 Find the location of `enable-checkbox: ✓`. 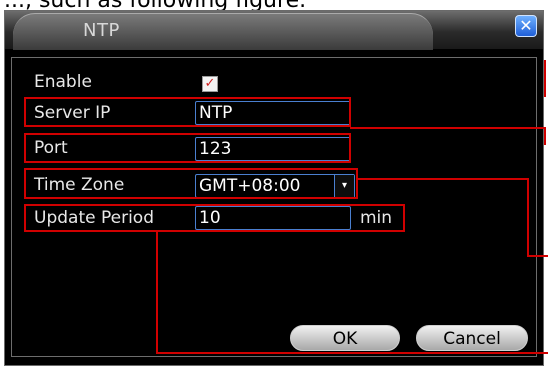

enable-checkbox: ✓ is located at coordinates (210, 84).